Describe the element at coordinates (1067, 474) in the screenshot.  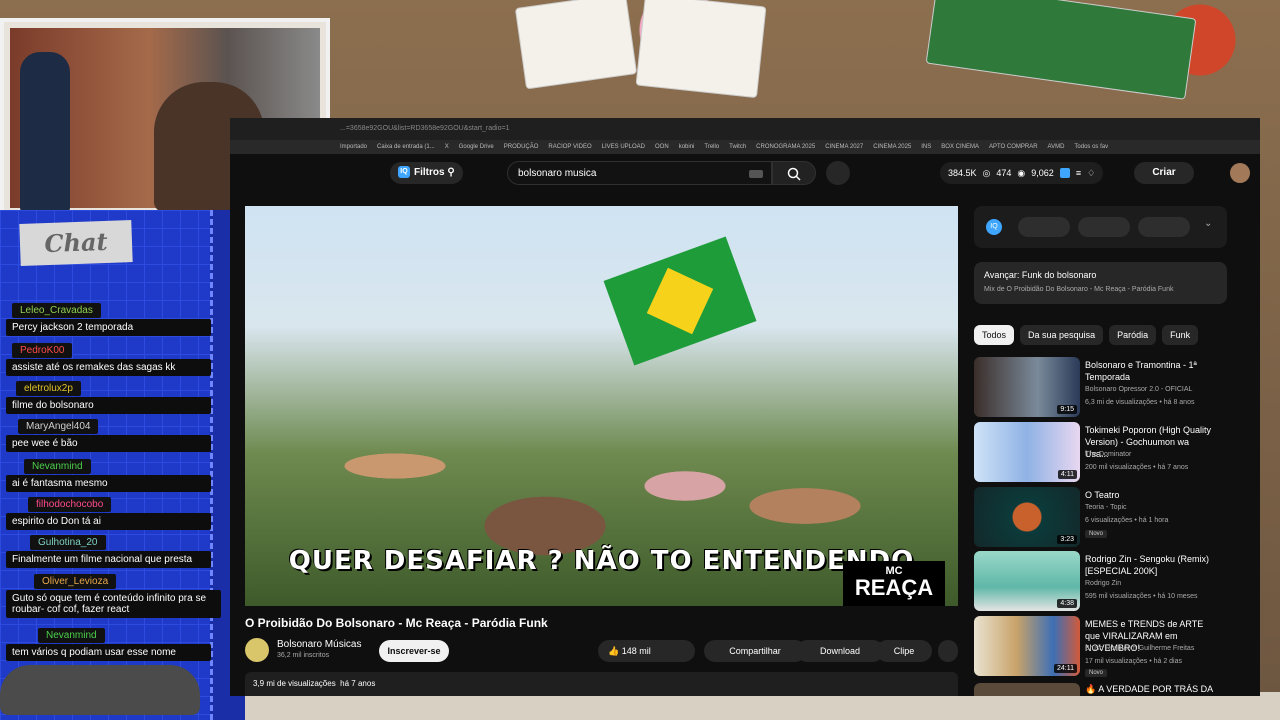
I see `video-duration: 4:11` at that location.